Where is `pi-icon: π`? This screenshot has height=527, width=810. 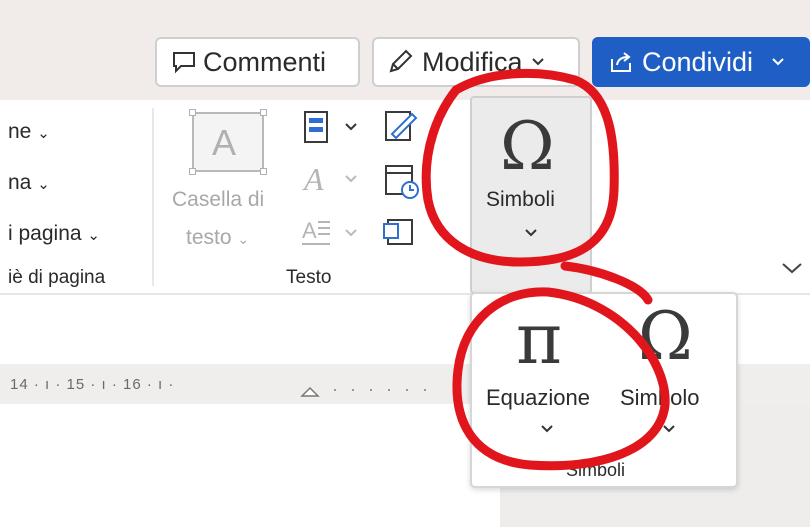 pi-icon: π is located at coordinates (539, 339).